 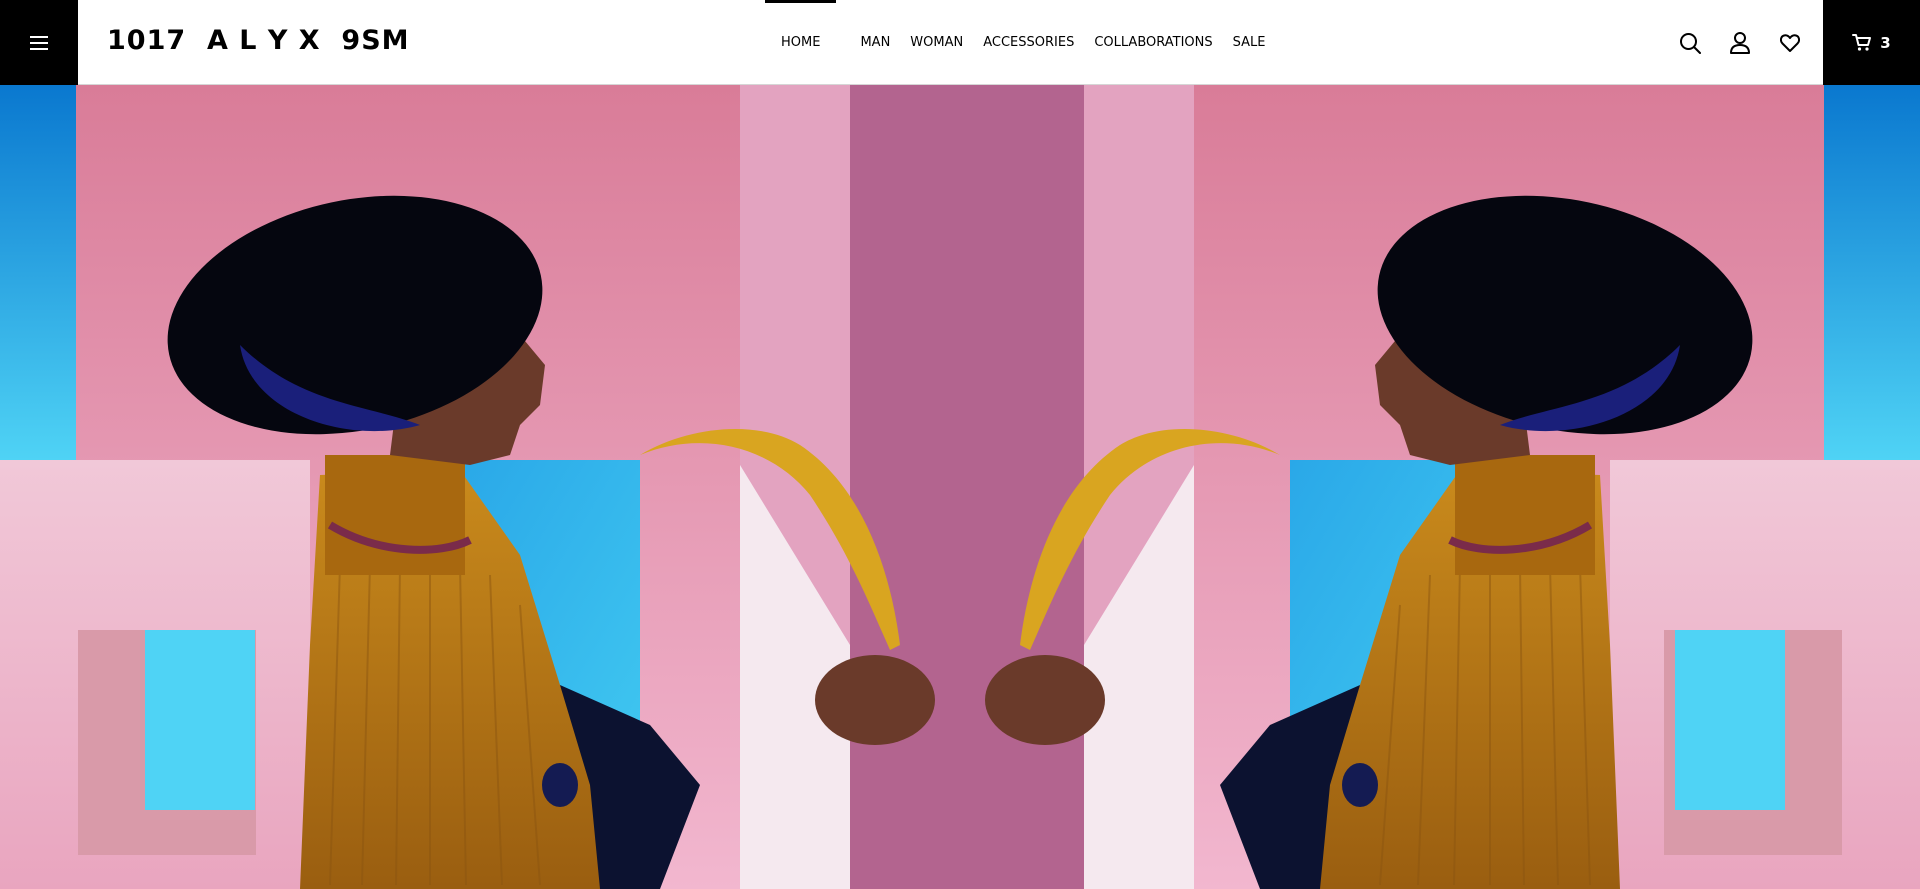 I want to click on search-icon, so click(x=1690, y=43).